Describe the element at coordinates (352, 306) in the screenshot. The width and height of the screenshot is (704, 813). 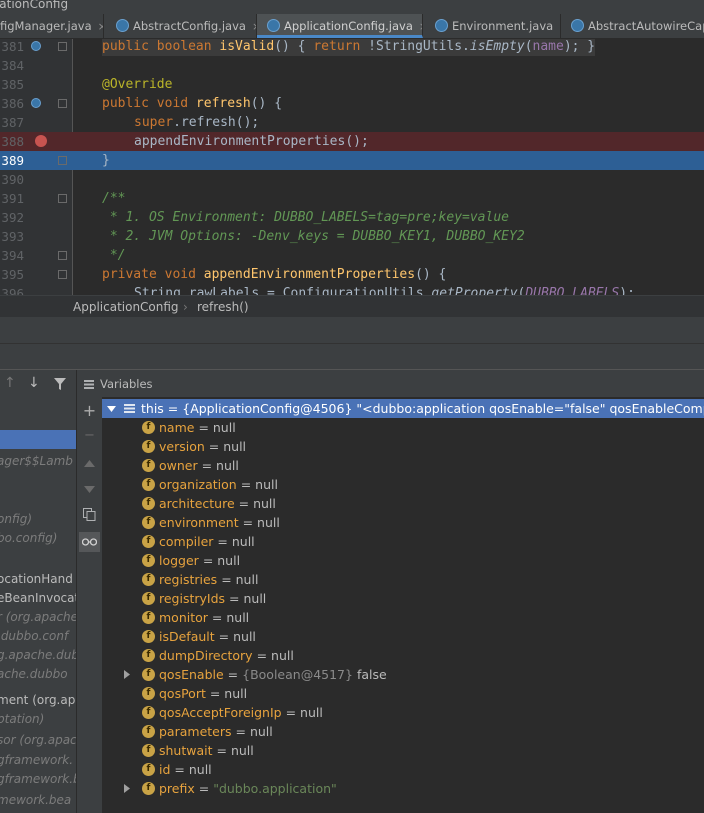
I see `breadcrumb: ApplicationConfig › refresh()` at that location.